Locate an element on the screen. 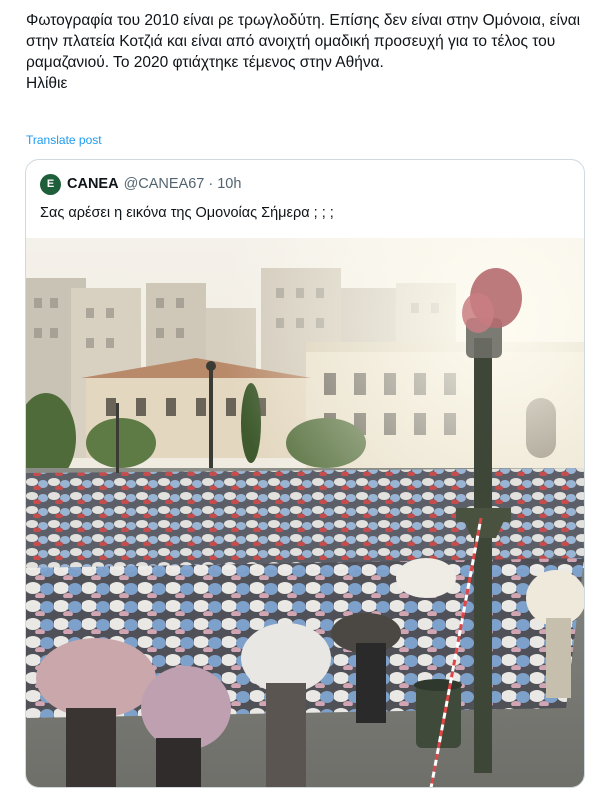 The image size is (611, 800). quoted-timestamp: 10h is located at coordinates (229, 184).